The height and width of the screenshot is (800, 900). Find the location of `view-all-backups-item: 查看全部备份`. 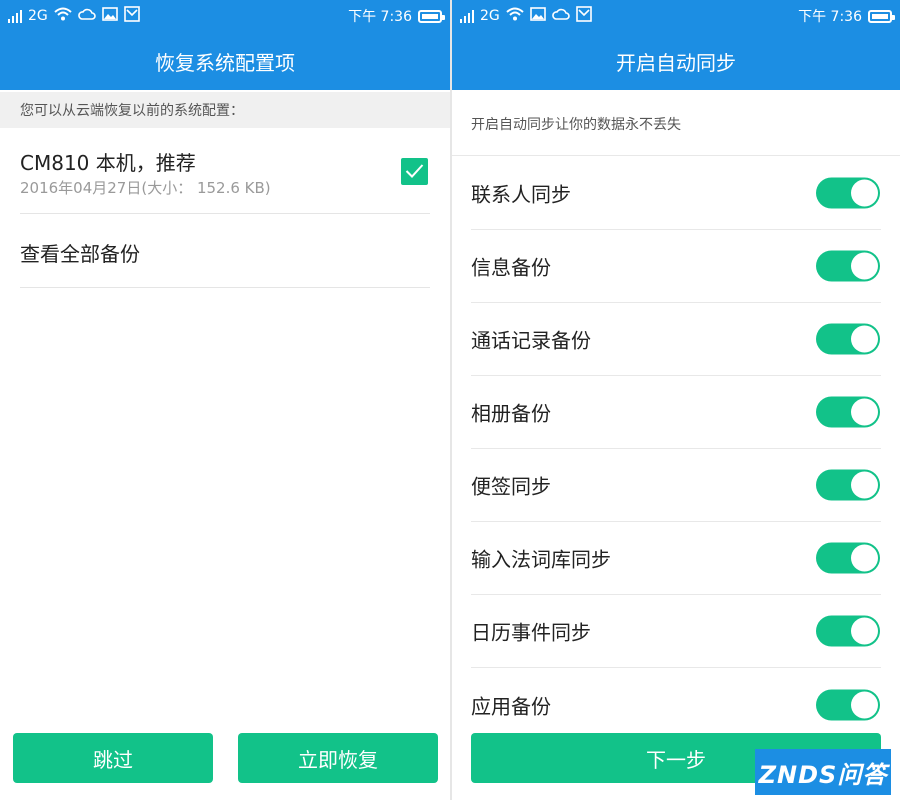

view-all-backups-item: 查看全部备份 is located at coordinates (225, 251).